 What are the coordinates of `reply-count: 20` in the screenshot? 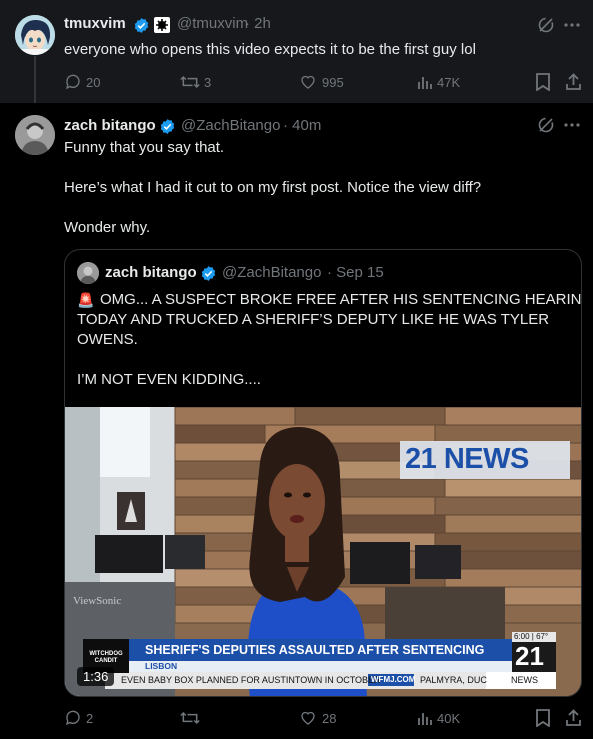 It's located at (93, 82).